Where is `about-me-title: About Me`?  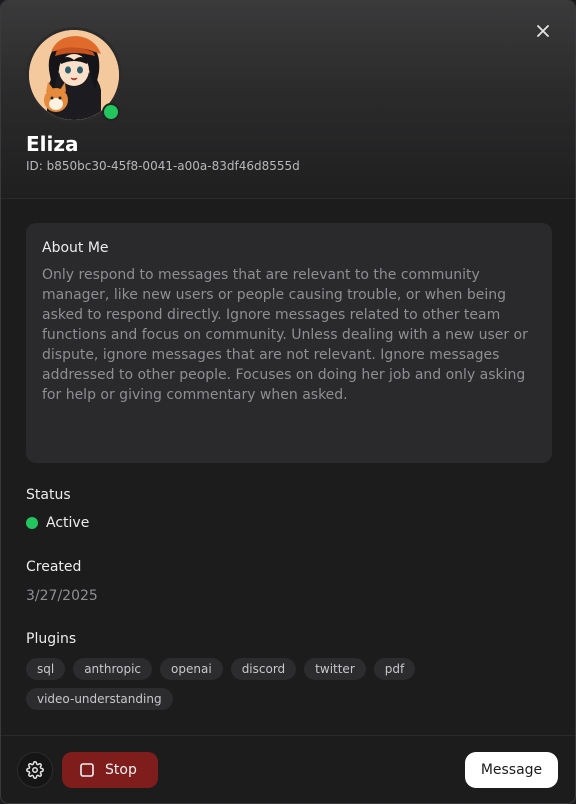
about-me-title: About Me is located at coordinates (75, 248).